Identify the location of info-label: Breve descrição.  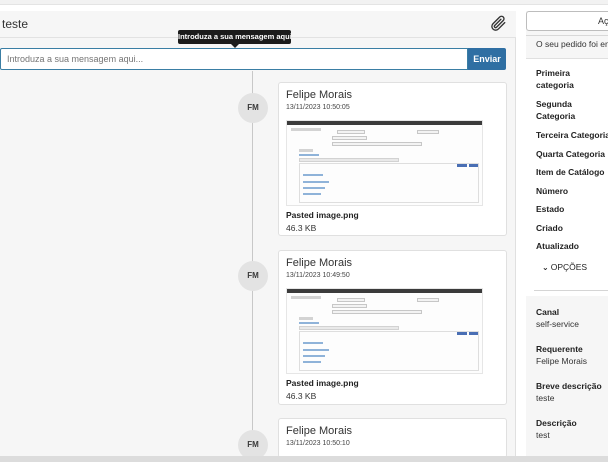
(569, 386).